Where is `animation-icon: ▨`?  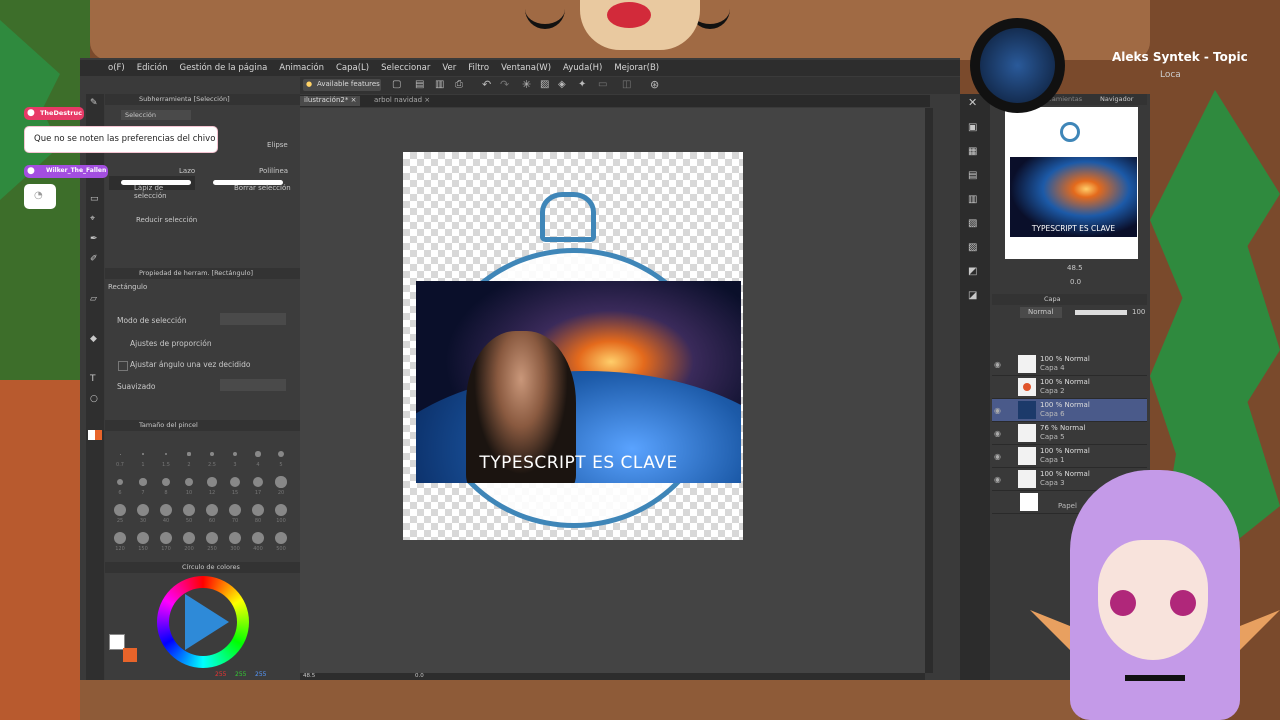 animation-icon: ▨ is located at coordinates (972, 247).